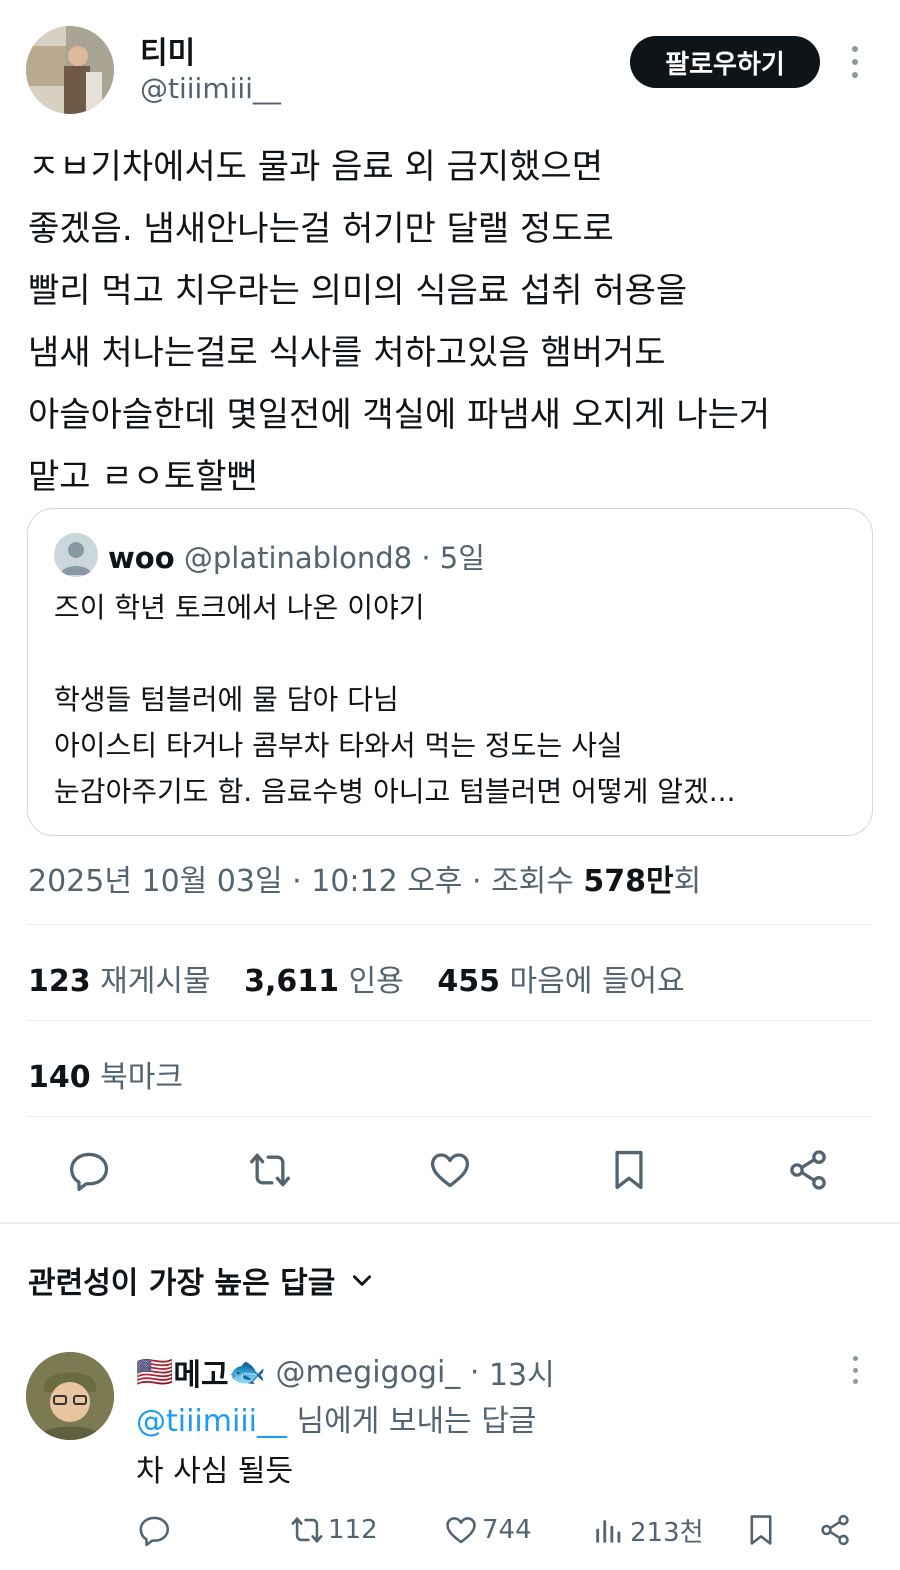 The height and width of the screenshot is (1570, 900). I want to click on section-divider, so click(450, 1223).